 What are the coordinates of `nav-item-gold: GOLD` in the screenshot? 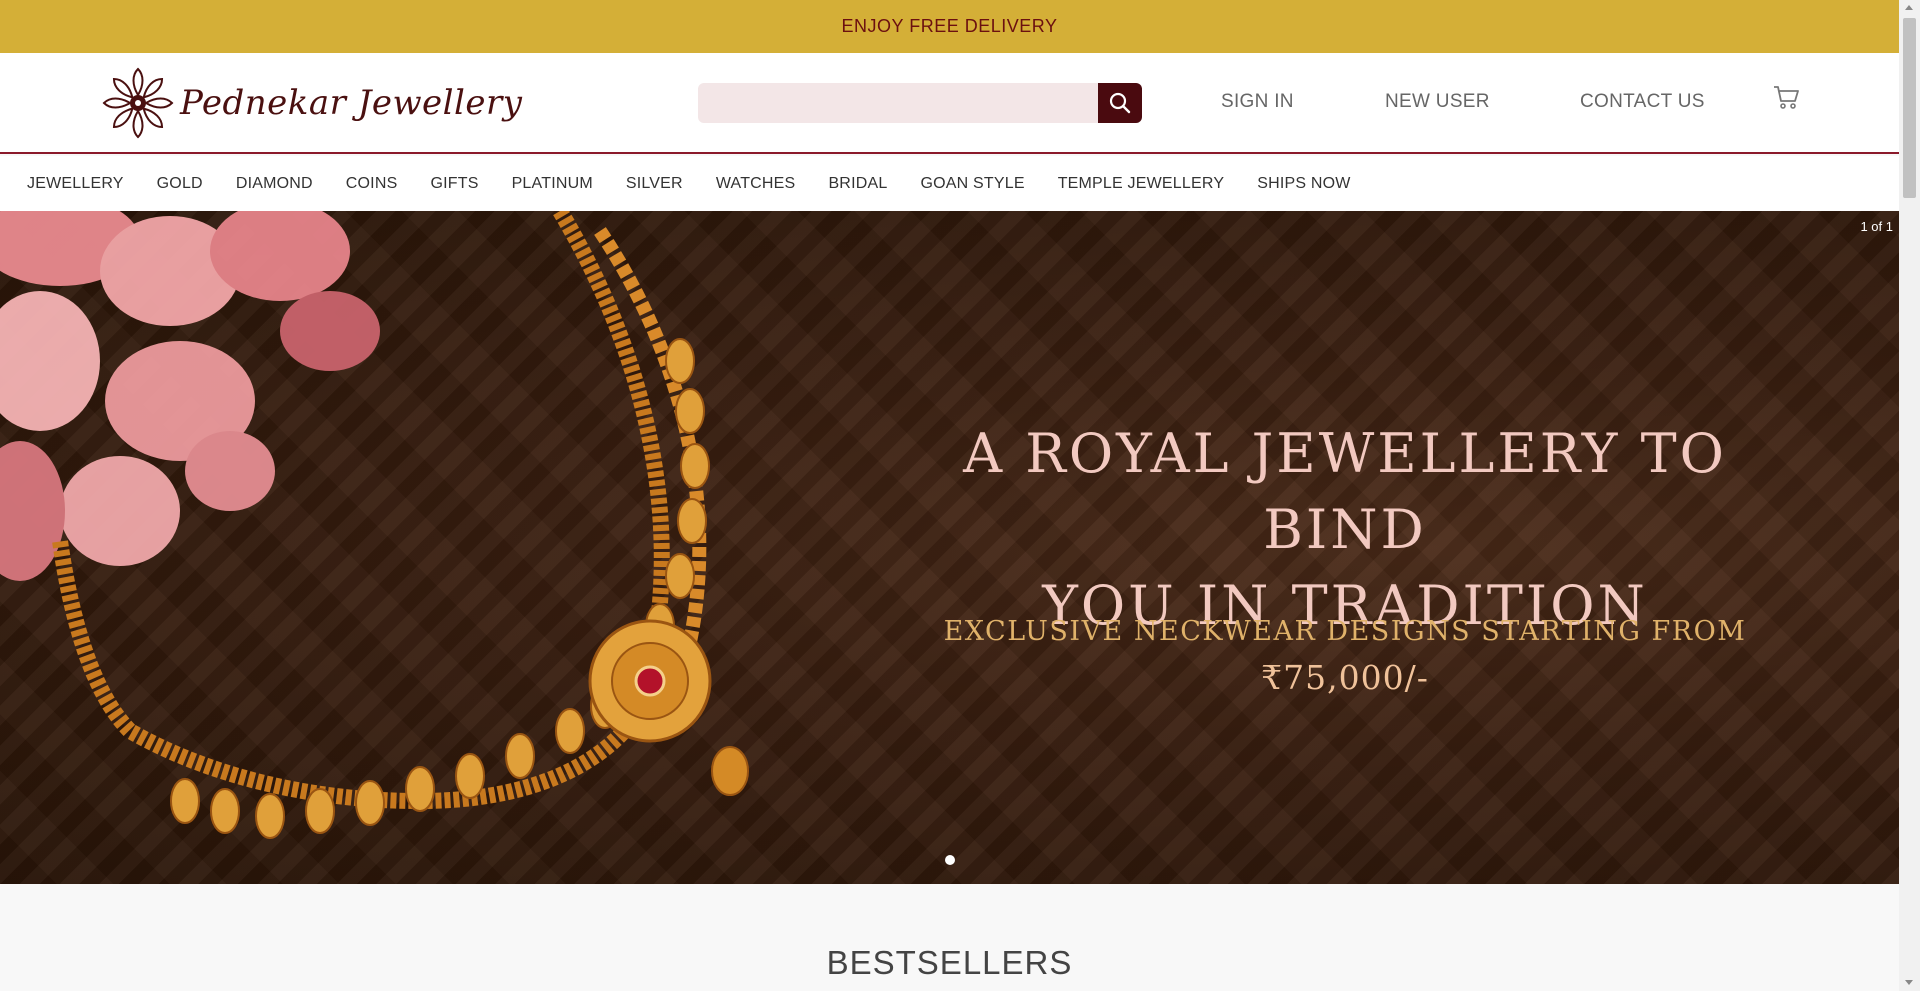 It's located at (180, 184).